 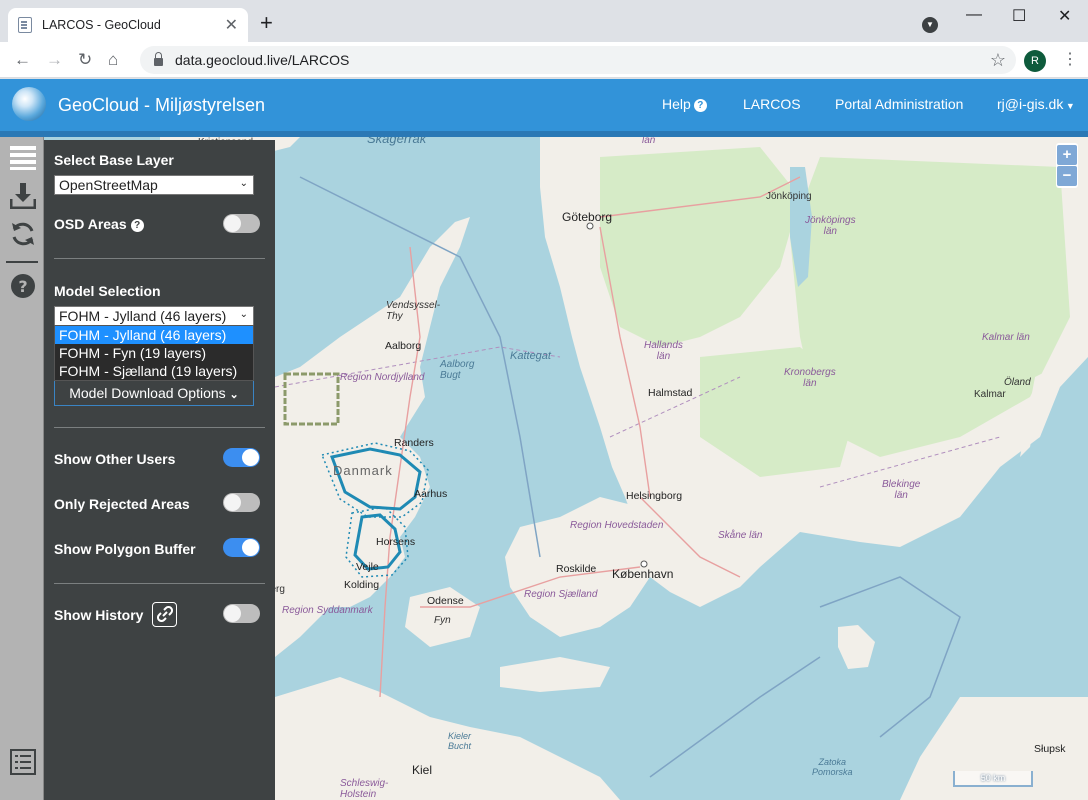 I want to click on caret-down-icon: ▼, so click(x=1069, y=106).